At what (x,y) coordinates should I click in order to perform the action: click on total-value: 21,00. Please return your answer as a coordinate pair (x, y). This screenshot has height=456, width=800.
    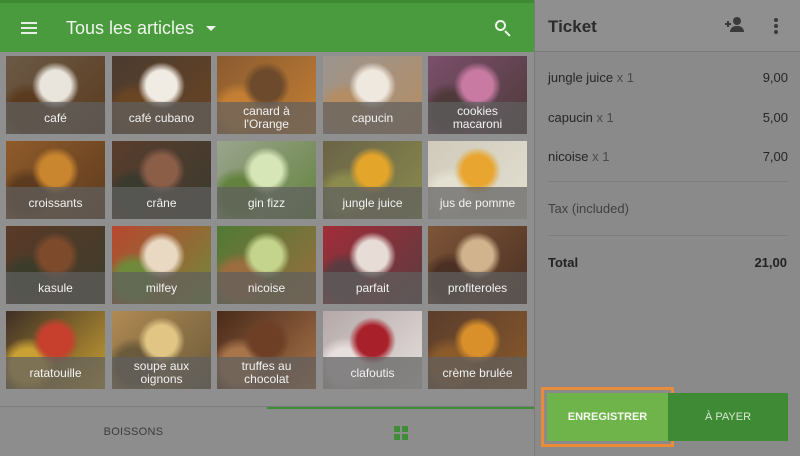
    Looking at the image, I should click on (770, 262).